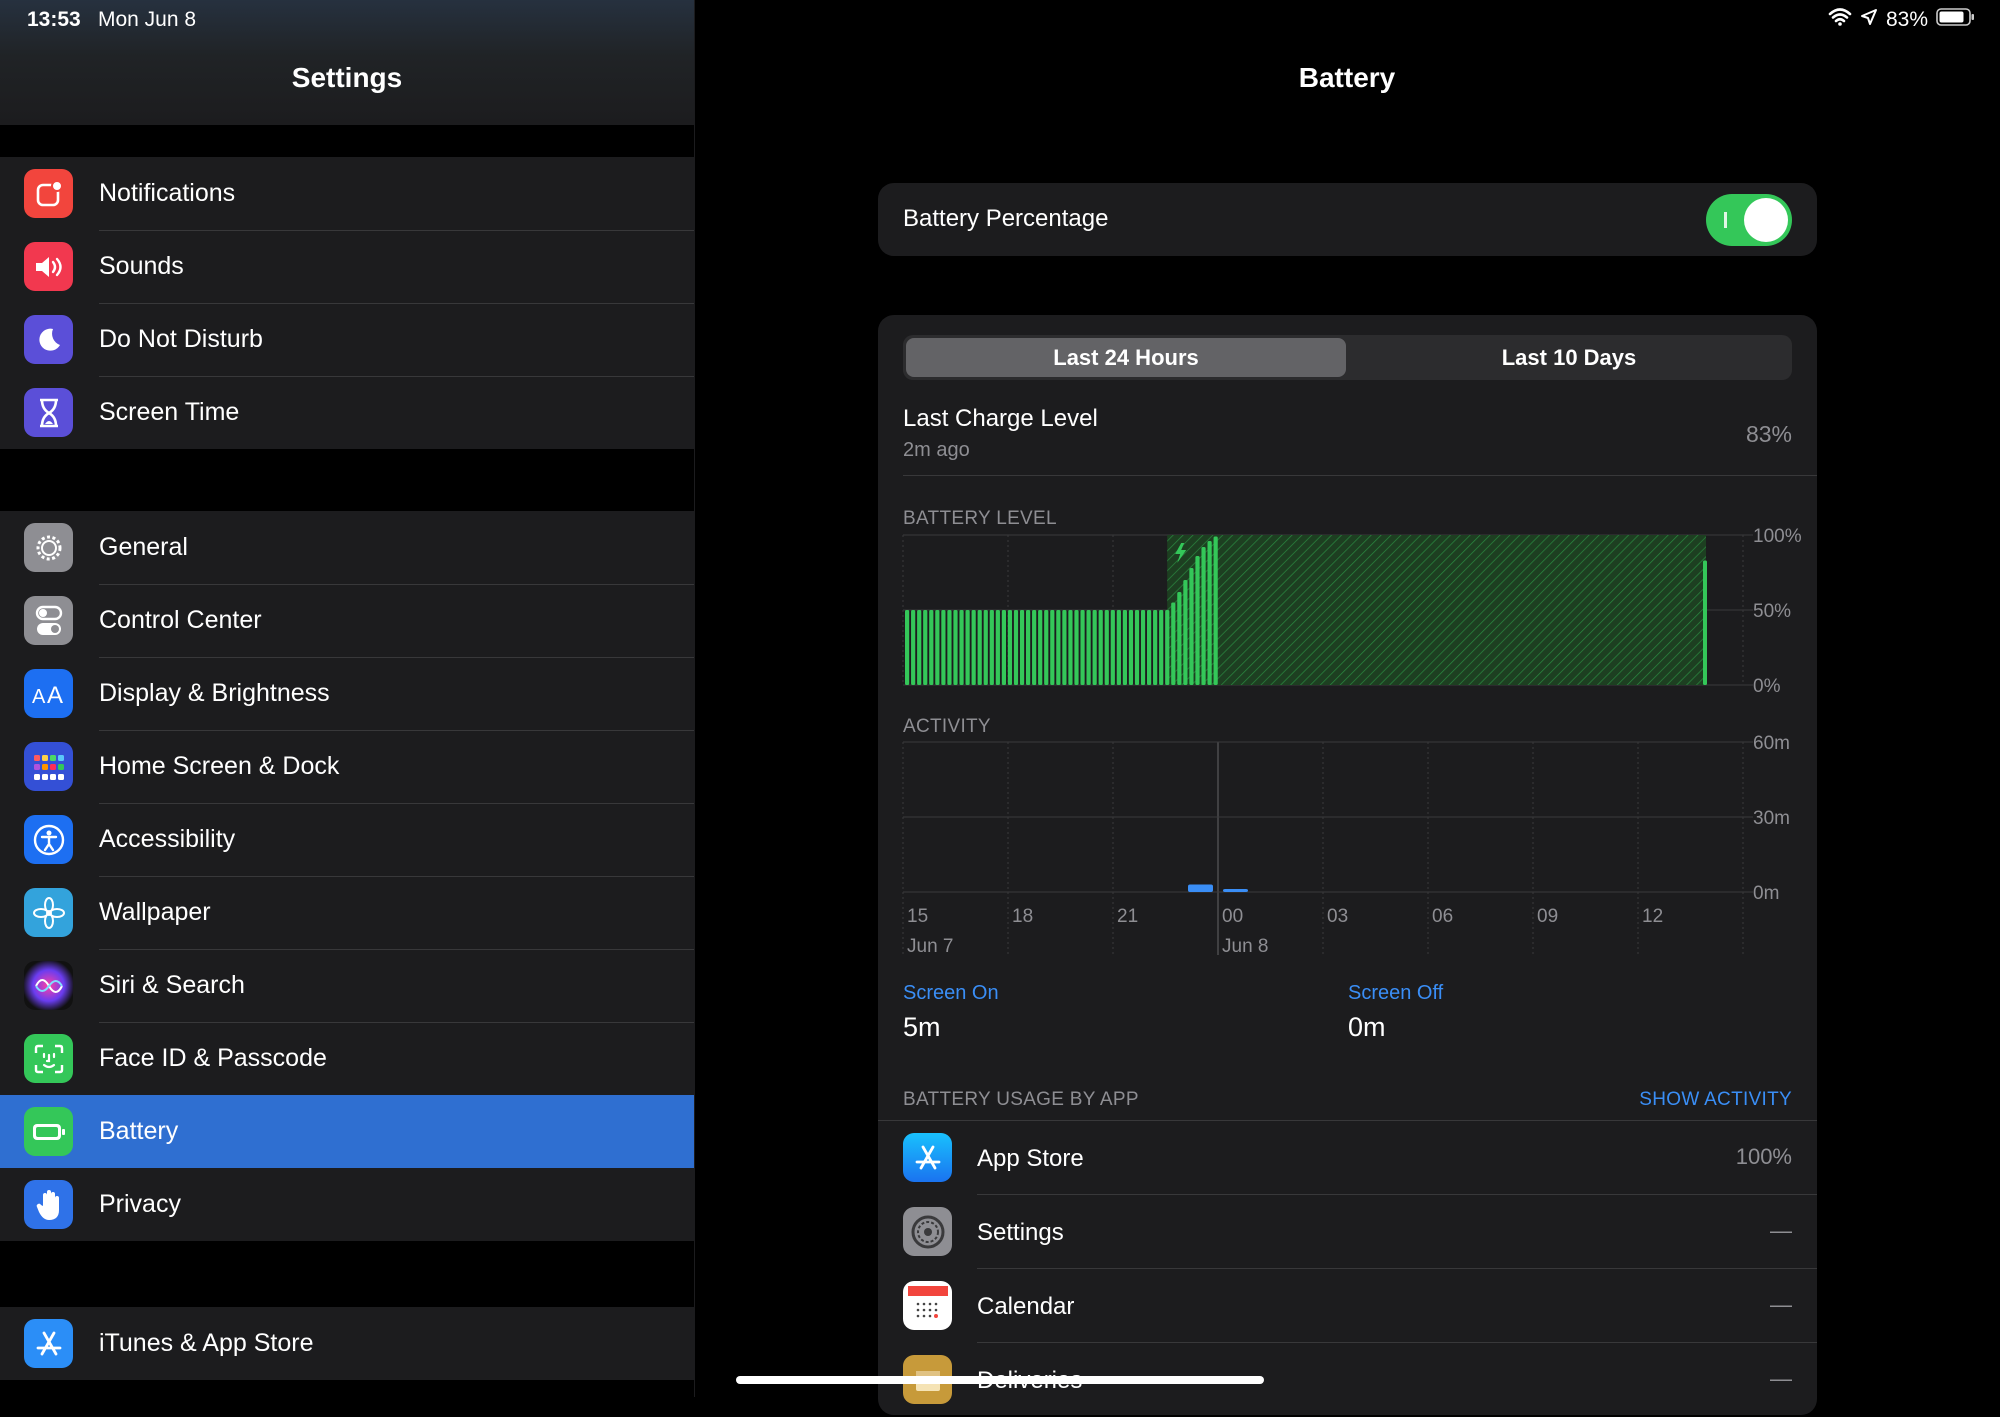 The image size is (2000, 1417). What do you see at coordinates (347, 767) in the screenshot?
I see `sidebar-item-home-screen-dock: Home Screen & Dock` at bounding box center [347, 767].